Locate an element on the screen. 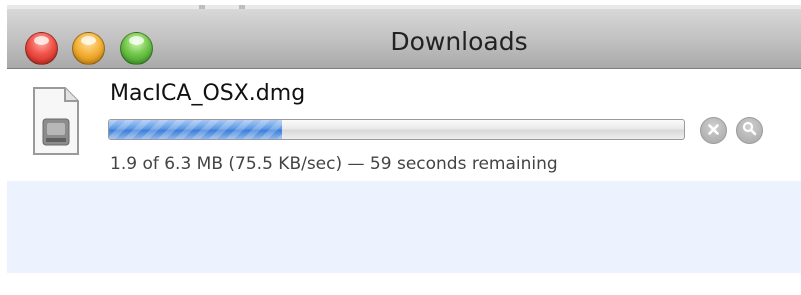  stop-x-icon is located at coordinates (713, 130).